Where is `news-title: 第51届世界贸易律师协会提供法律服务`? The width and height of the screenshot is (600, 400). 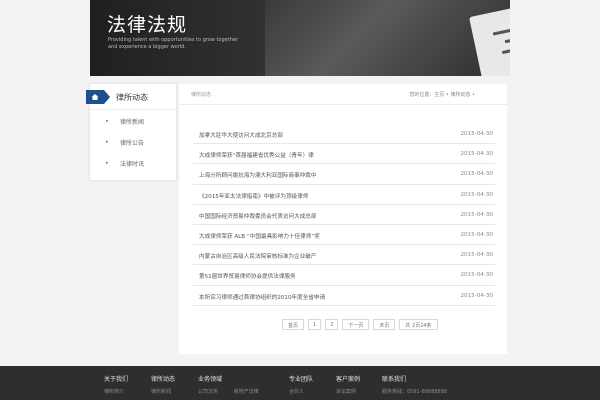
news-title: 第51届世界贸易律师协会提供法律服务 is located at coordinates (247, 276).